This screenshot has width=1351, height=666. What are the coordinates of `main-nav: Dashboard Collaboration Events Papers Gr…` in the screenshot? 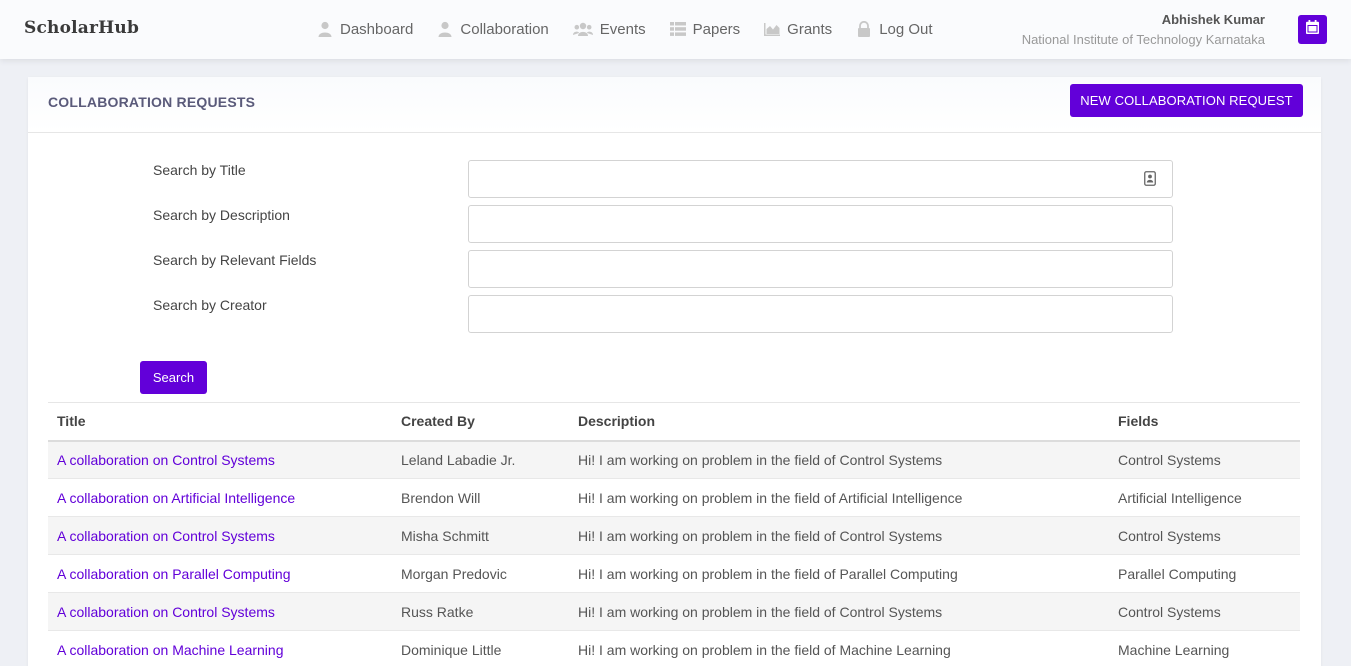 It's located at (637, 29).